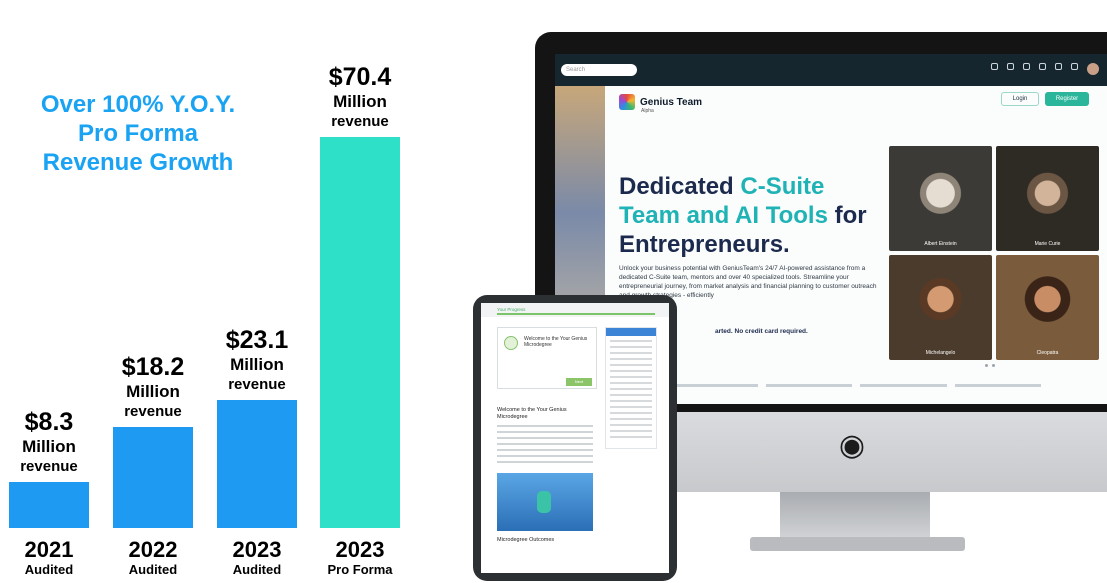 This screenshot has width=1107, height=583. I want to click on portrait-caption: Marie Curie, so click(1047, 244).